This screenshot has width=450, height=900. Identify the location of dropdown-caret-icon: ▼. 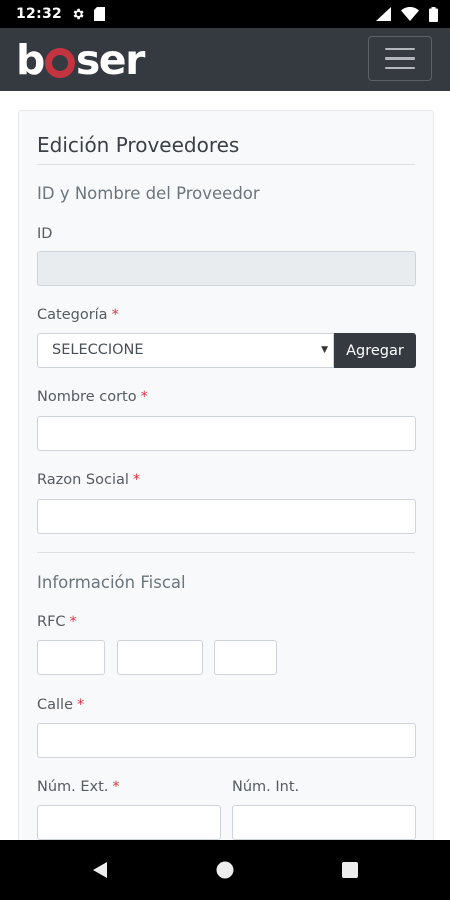
(324, 350).